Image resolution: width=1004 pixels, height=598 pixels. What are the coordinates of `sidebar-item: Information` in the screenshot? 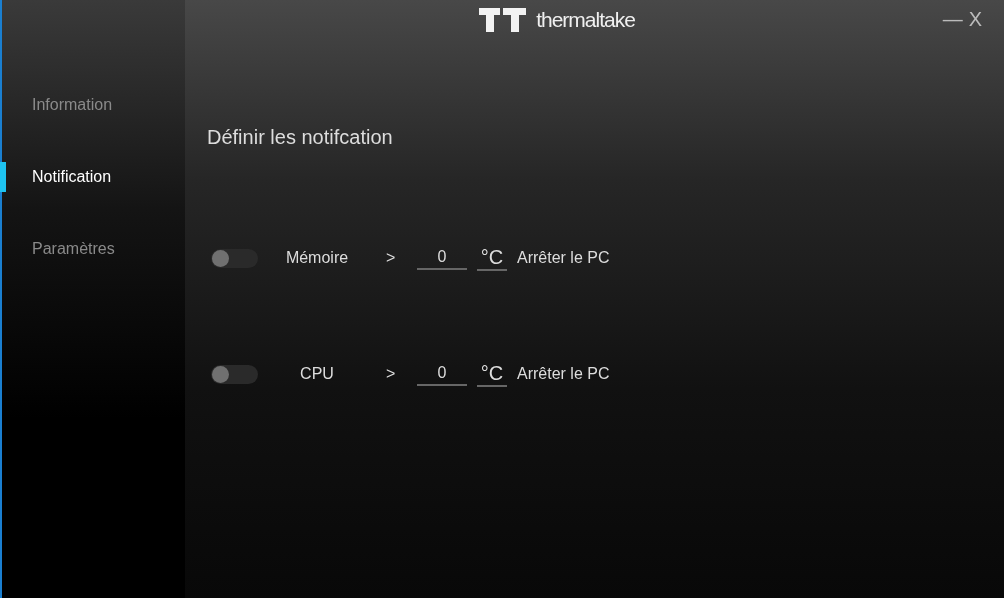 It's located at (93, 105).